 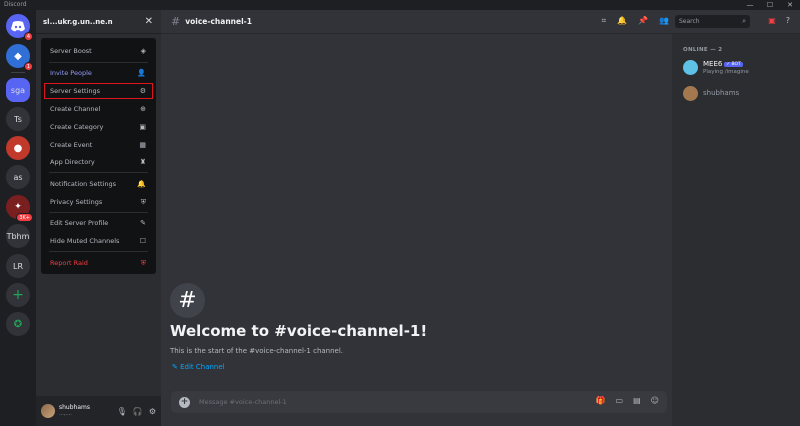 What do you see at coordinates (601, 400) in the screenshot?
I see `gift-icon: 🎁` at bounding box center [601, 400].